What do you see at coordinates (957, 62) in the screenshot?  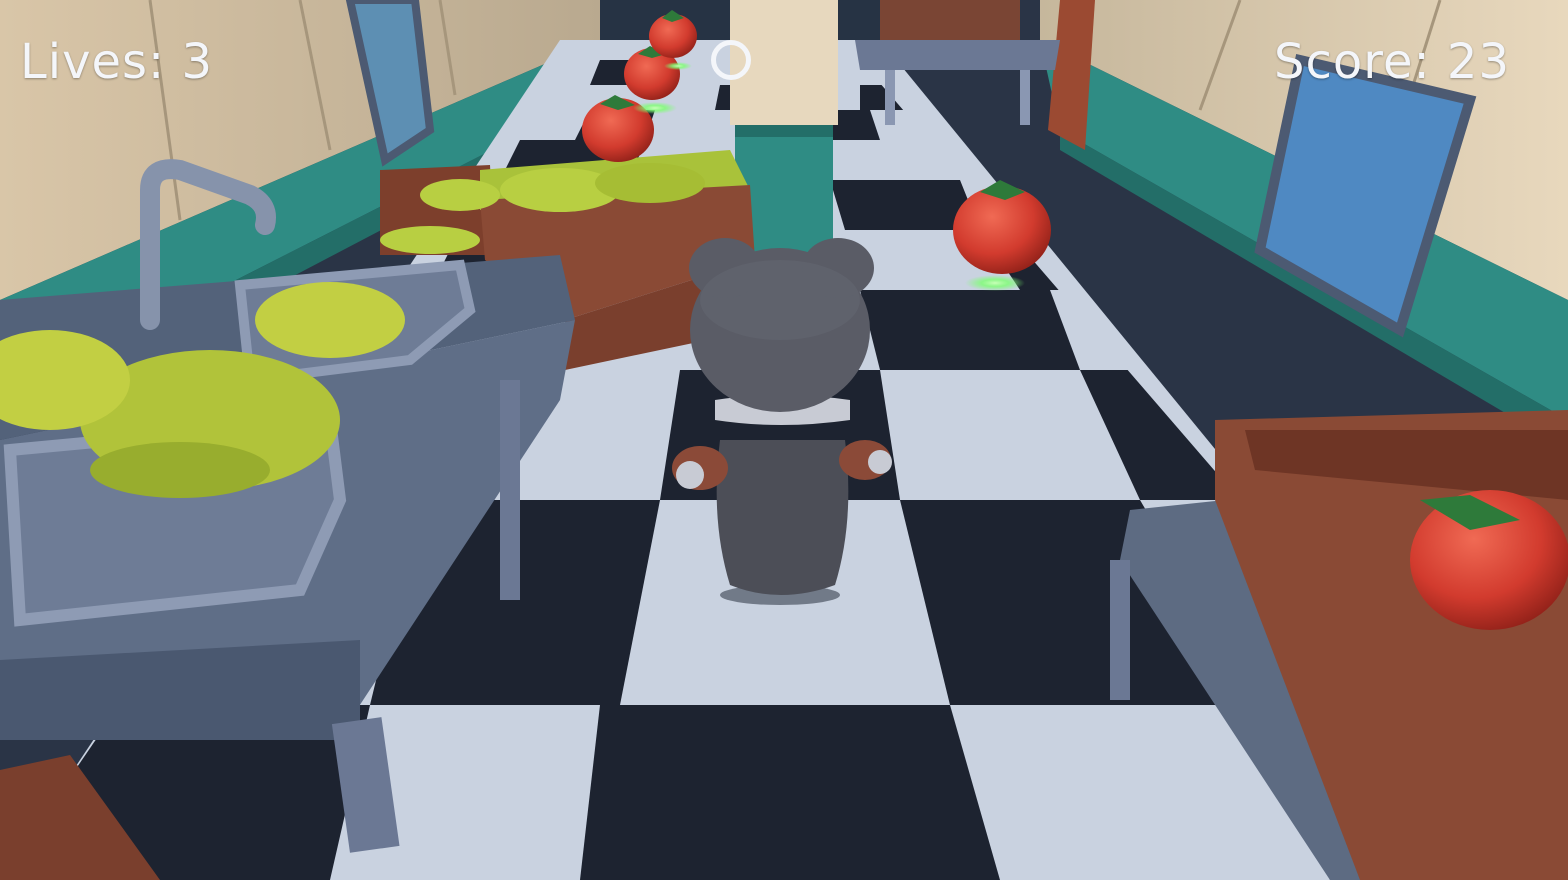 I see `far-counter` at bounding box center [957, 62].